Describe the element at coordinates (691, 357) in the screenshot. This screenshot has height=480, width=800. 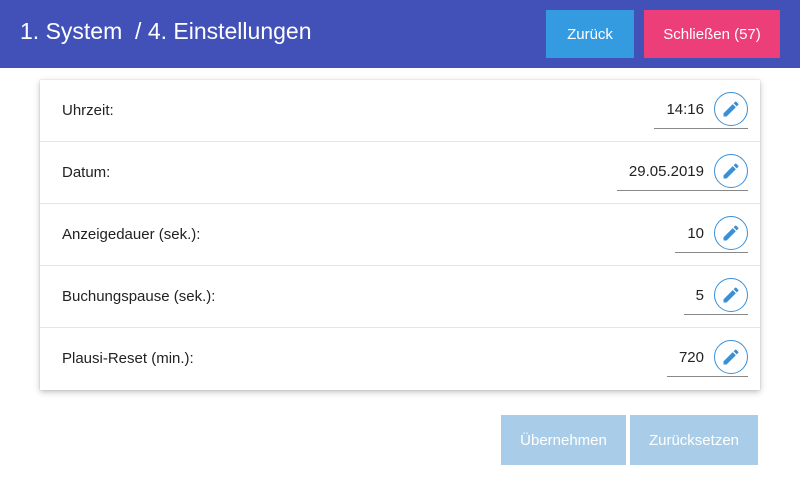
I see `setting-value: 720` at that location.